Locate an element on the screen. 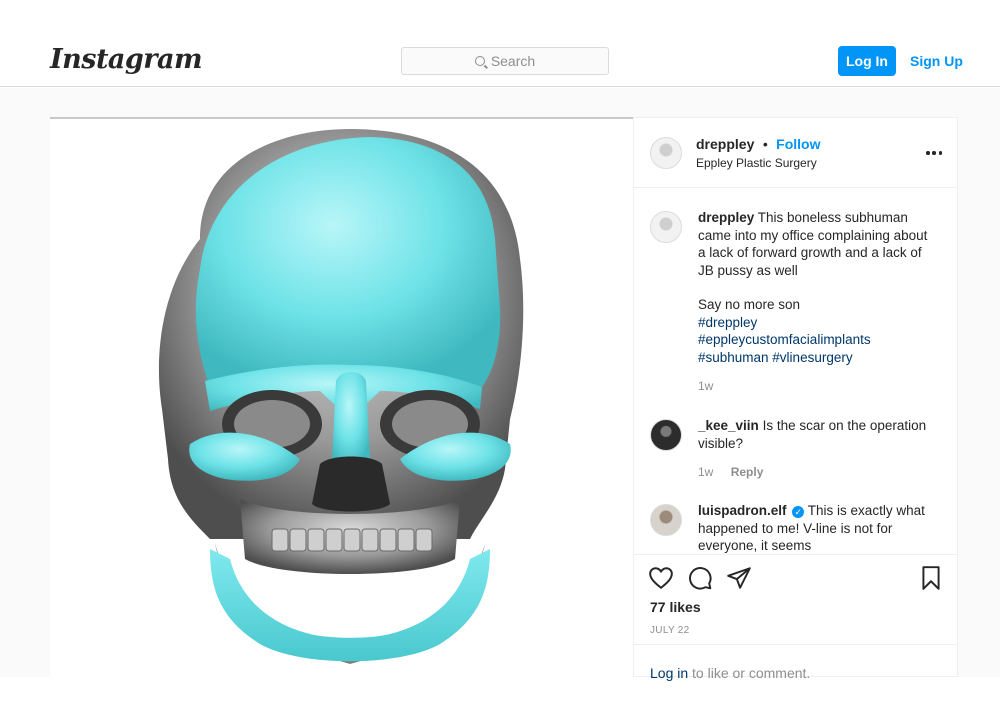 This screenshot has height=720, width=1000. verified-badge-icon: ✓ is located at coordinates (798, 512).